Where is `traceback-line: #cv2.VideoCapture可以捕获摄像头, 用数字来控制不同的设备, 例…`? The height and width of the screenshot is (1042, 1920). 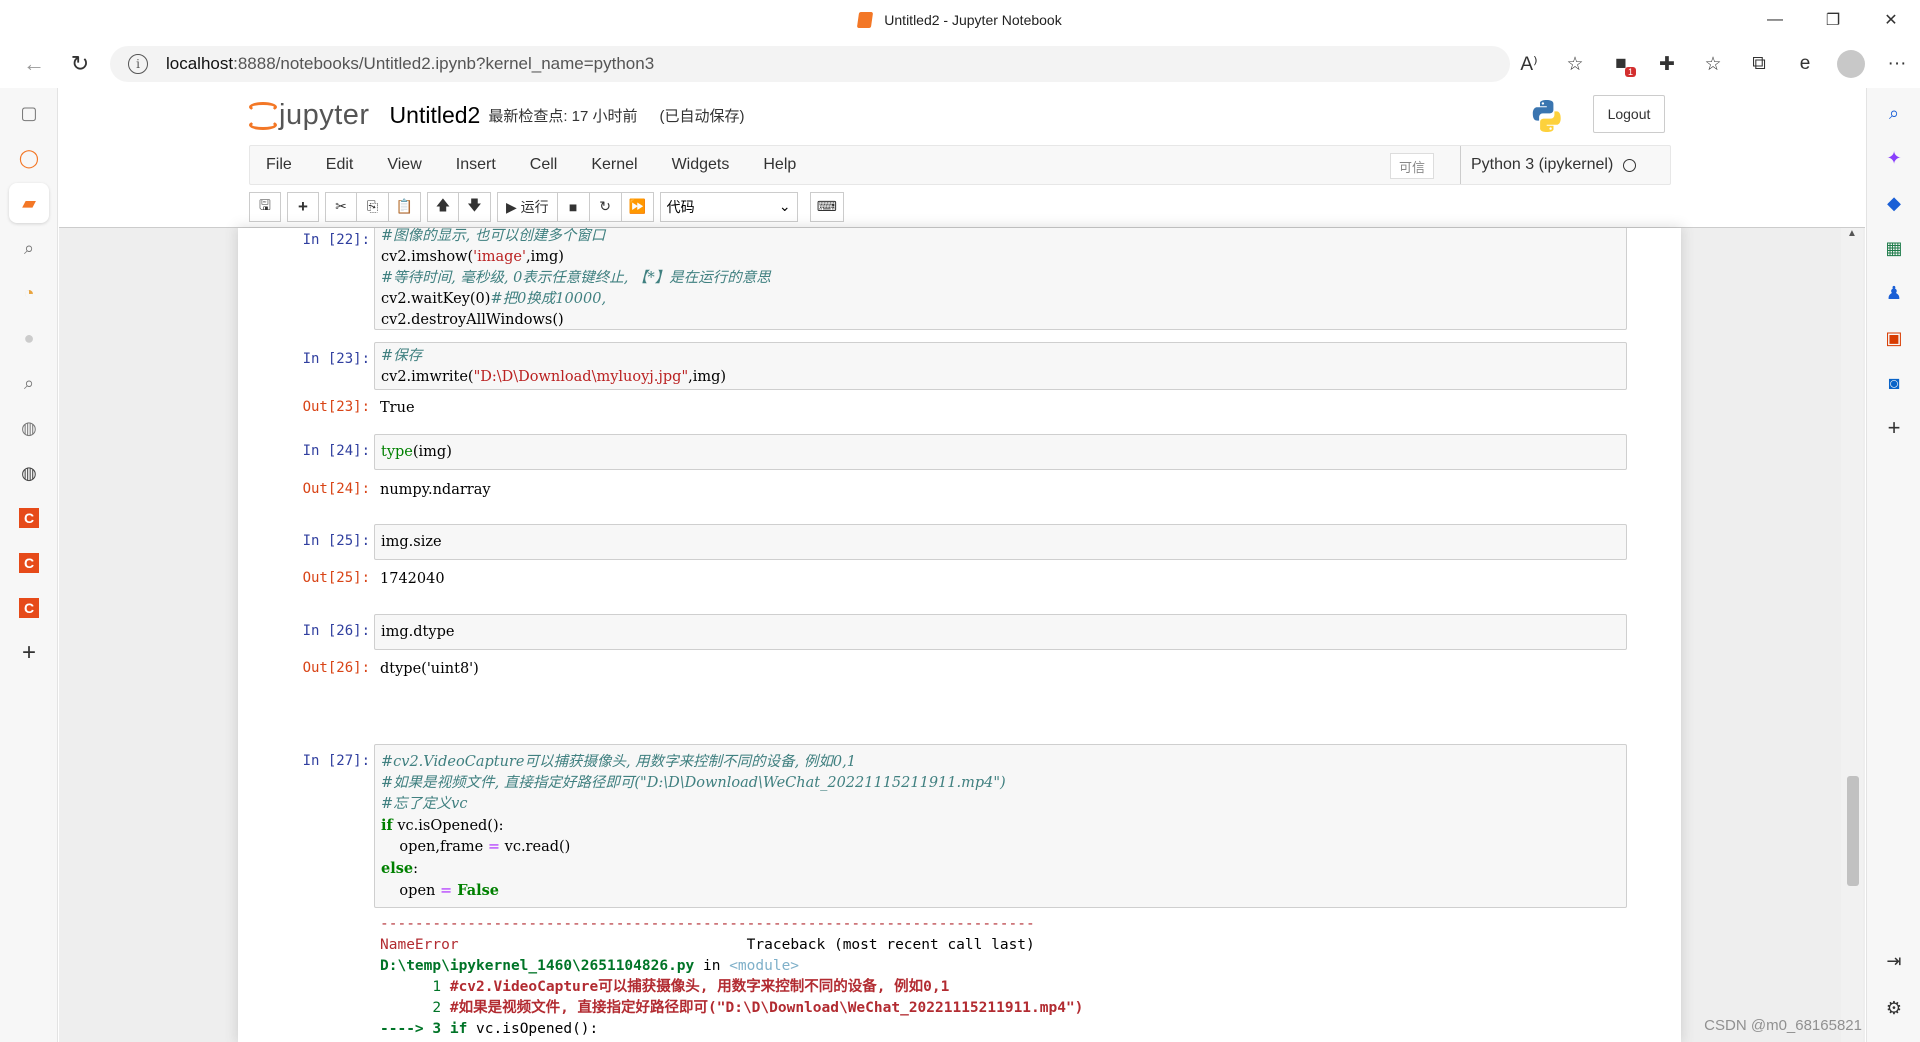
traceback-line: #cv2.VideoCapture可以捕获摄像头, 用数字来控制不同的设备, 例… is located at coordinates (699, 987).